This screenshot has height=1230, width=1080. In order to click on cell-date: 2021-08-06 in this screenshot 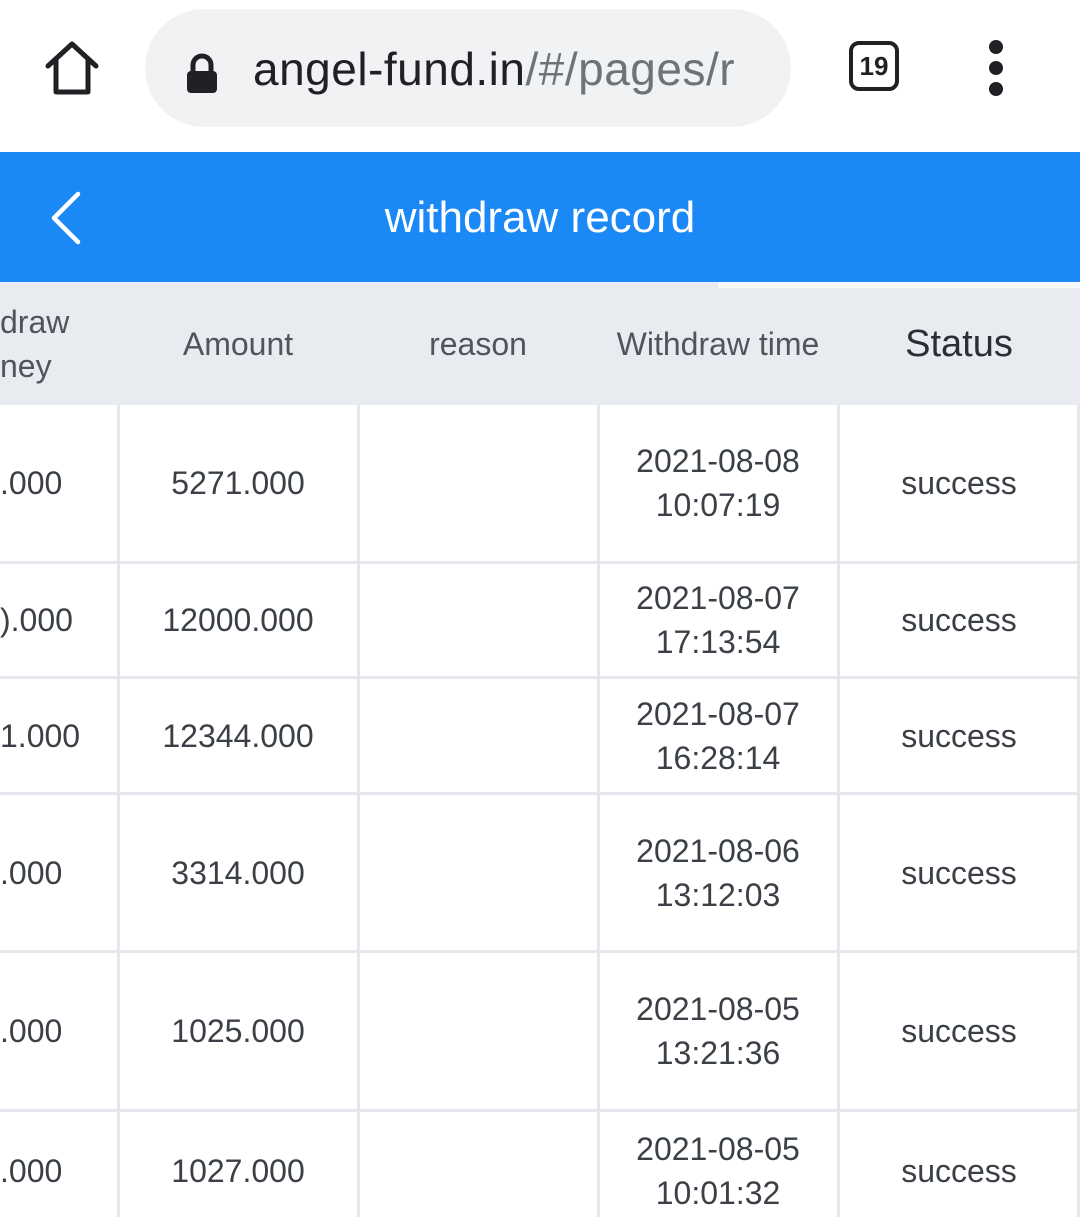, I will do `click(718, 850)`.